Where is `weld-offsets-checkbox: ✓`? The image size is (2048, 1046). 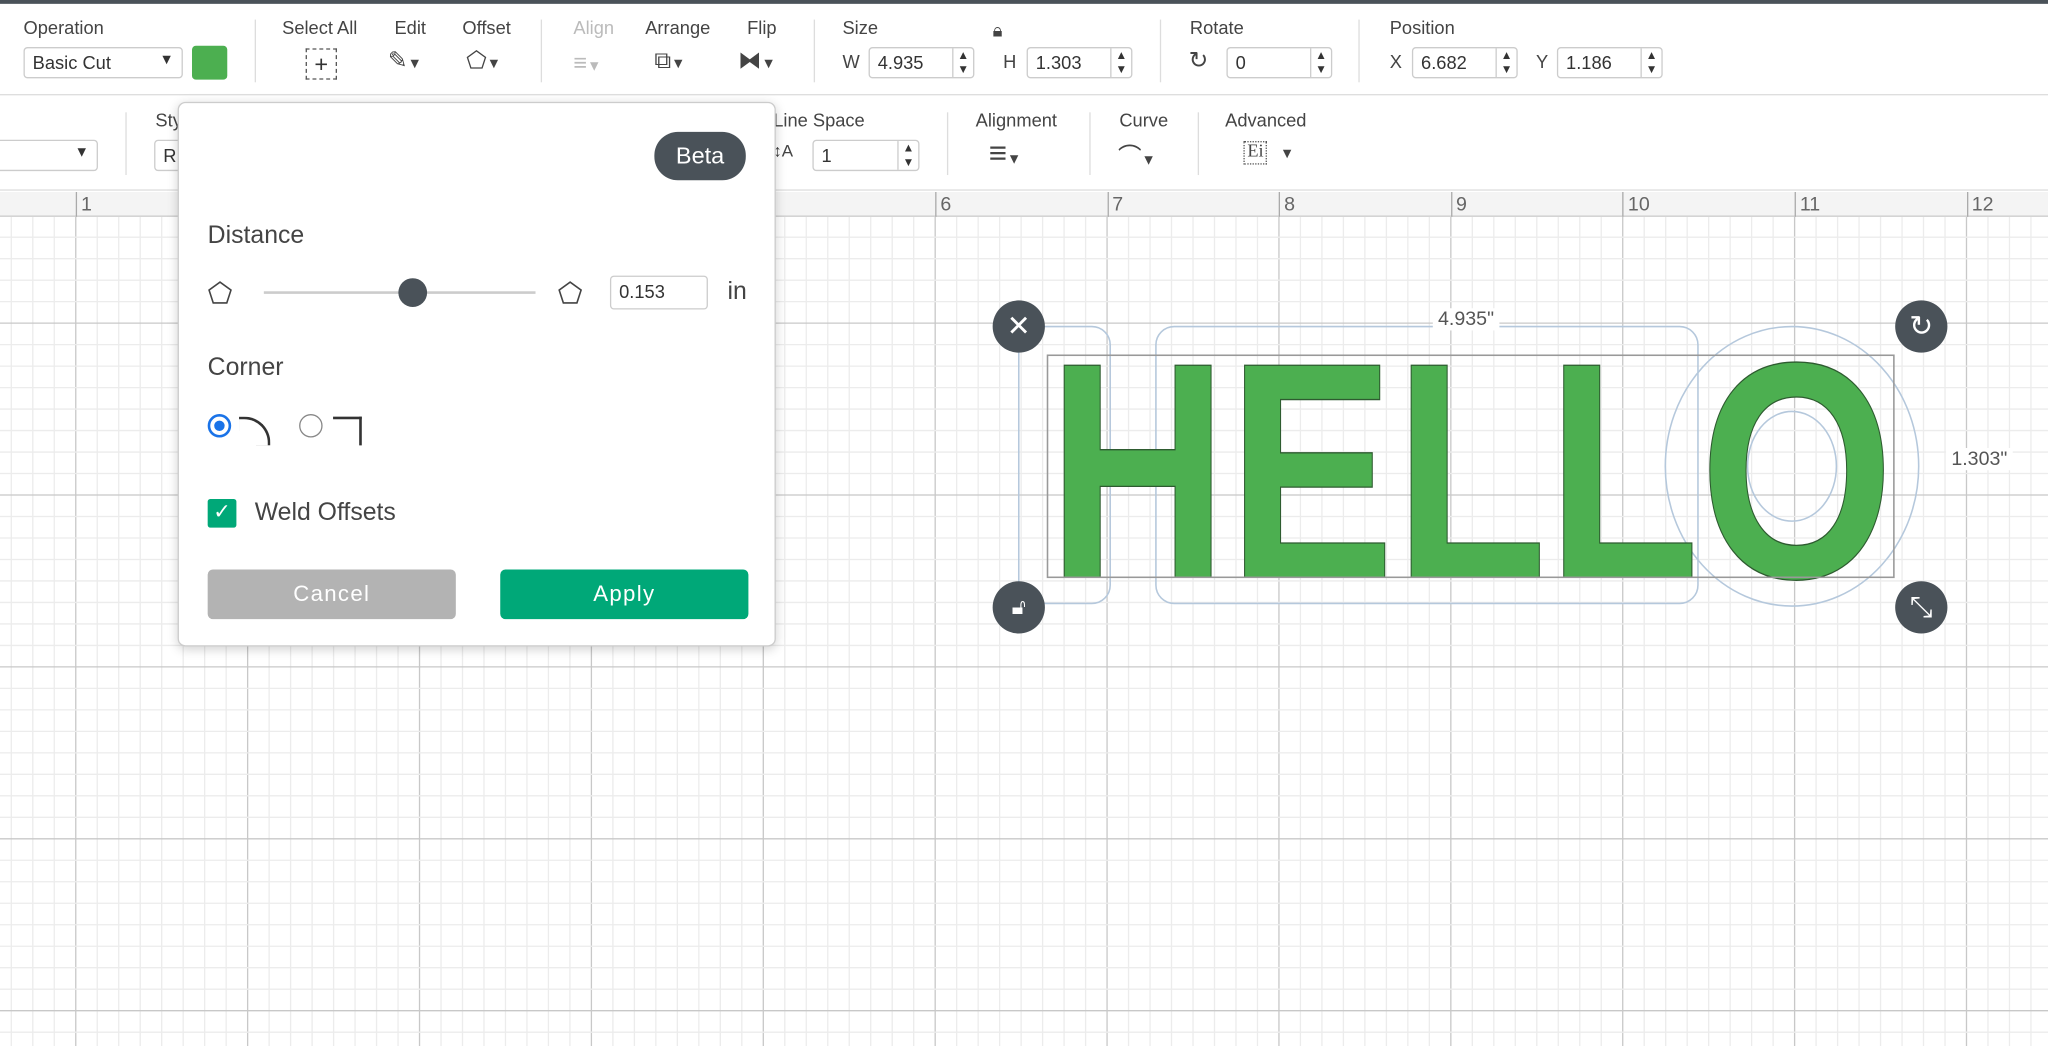
weld-offsets-checkbox: ✓ is located at coordinates (222, 513).